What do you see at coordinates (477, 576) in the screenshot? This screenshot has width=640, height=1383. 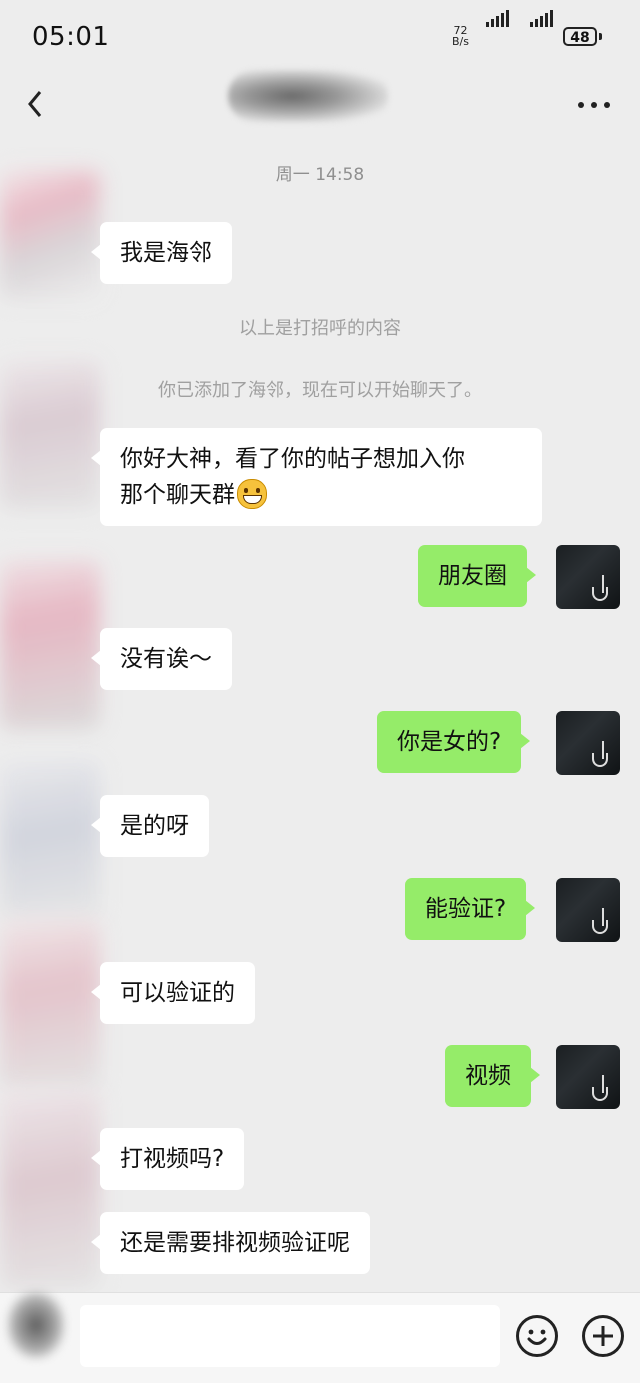 I see `message-outgoing: 朋友圈` at bounding box center [477, 576].